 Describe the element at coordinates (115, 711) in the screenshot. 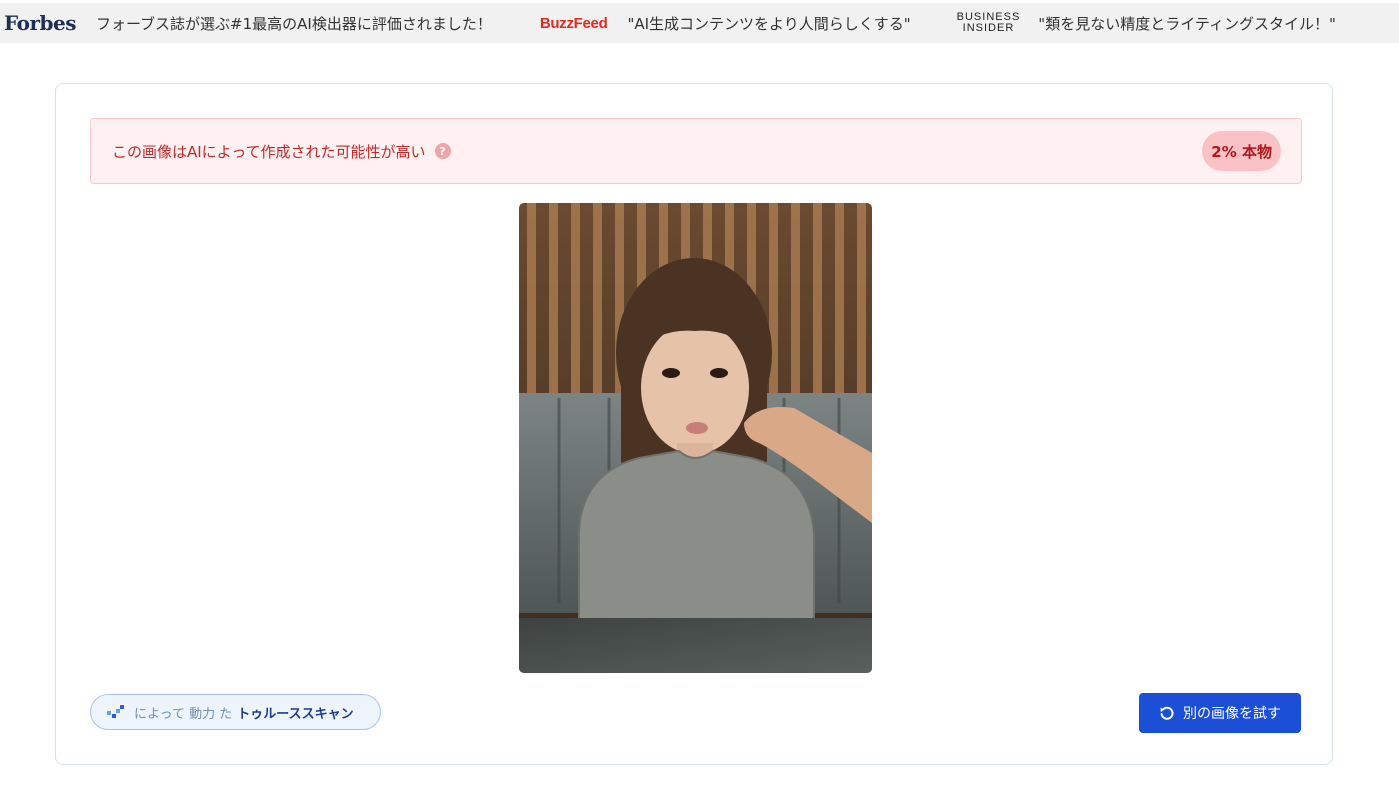

I see `truthscan-logo-icon` at that location.